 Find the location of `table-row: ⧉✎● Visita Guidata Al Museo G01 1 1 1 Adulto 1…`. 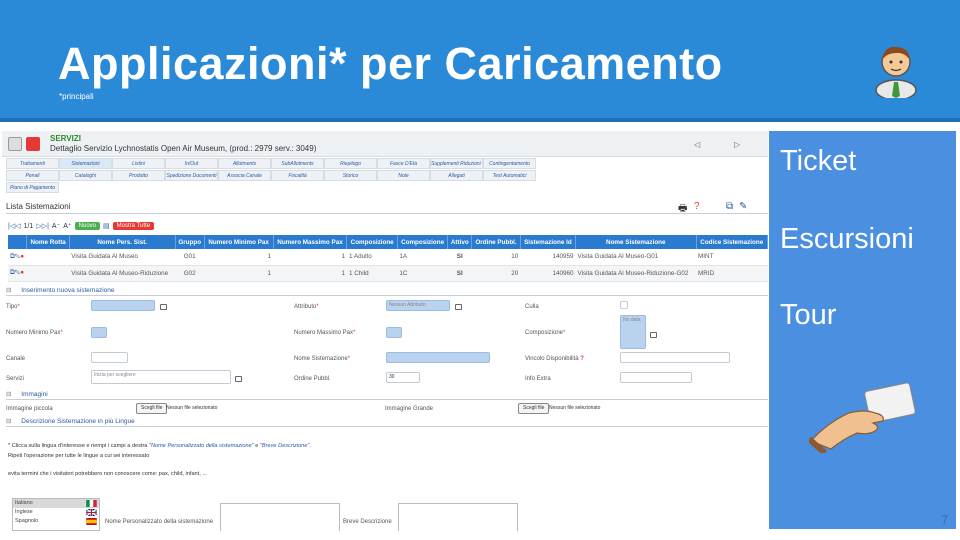

table-row: ⧉✎● Visita Guidata Al Museo G01 1 1 1 Adulto 1… is located at coordinates (388, 257).